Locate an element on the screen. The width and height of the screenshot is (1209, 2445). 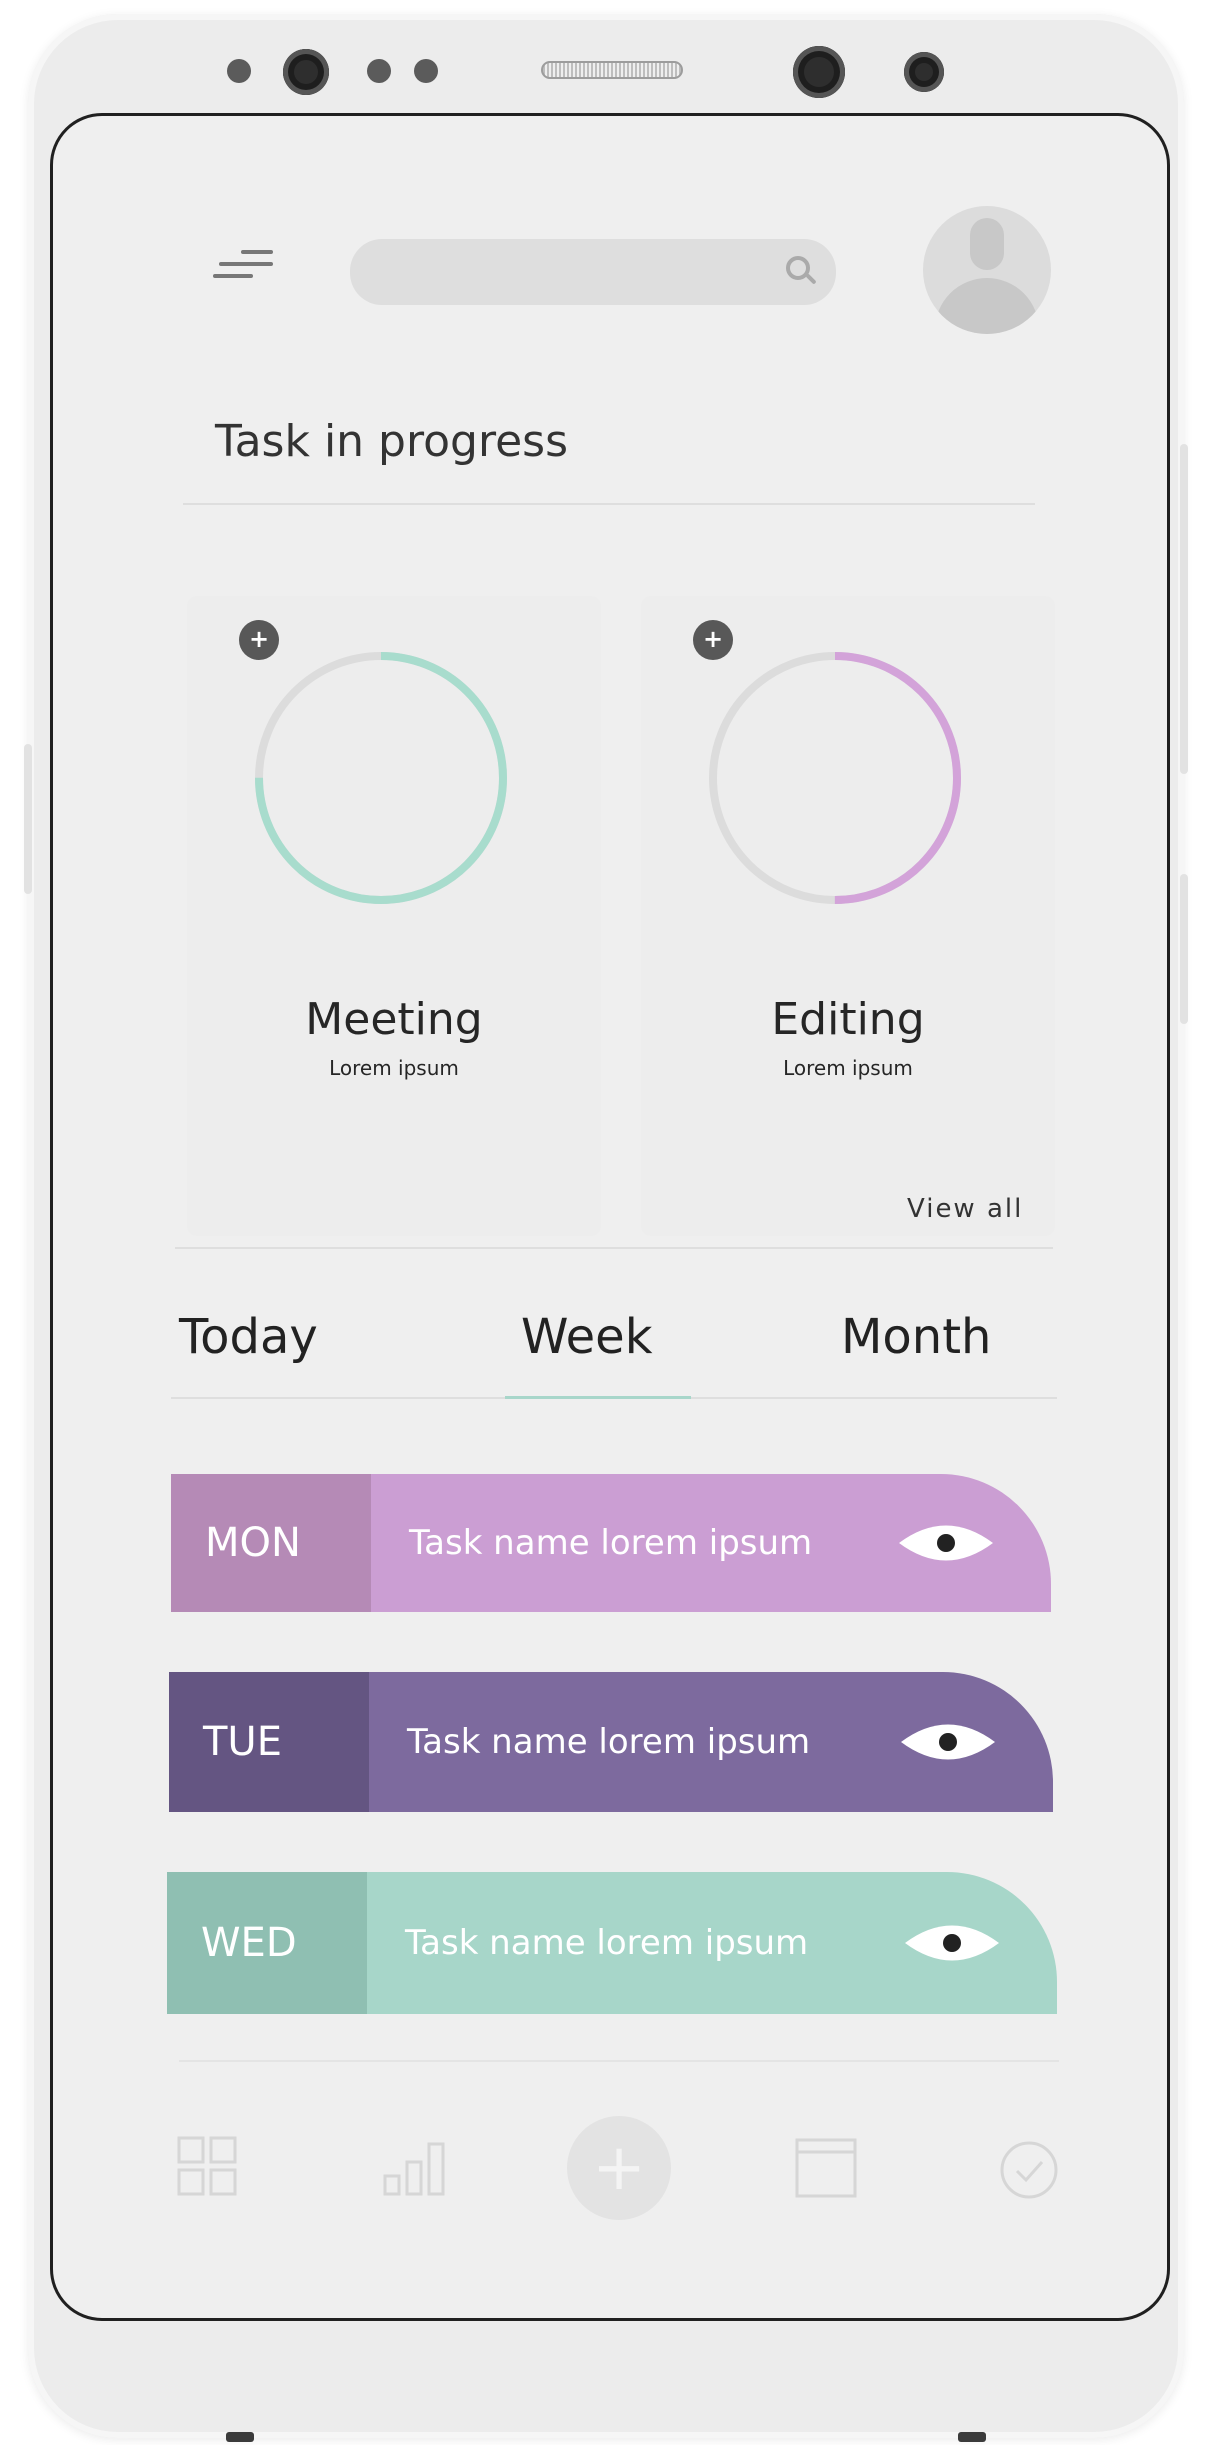
iris-camera-icon is located at coordinates (819, 72).